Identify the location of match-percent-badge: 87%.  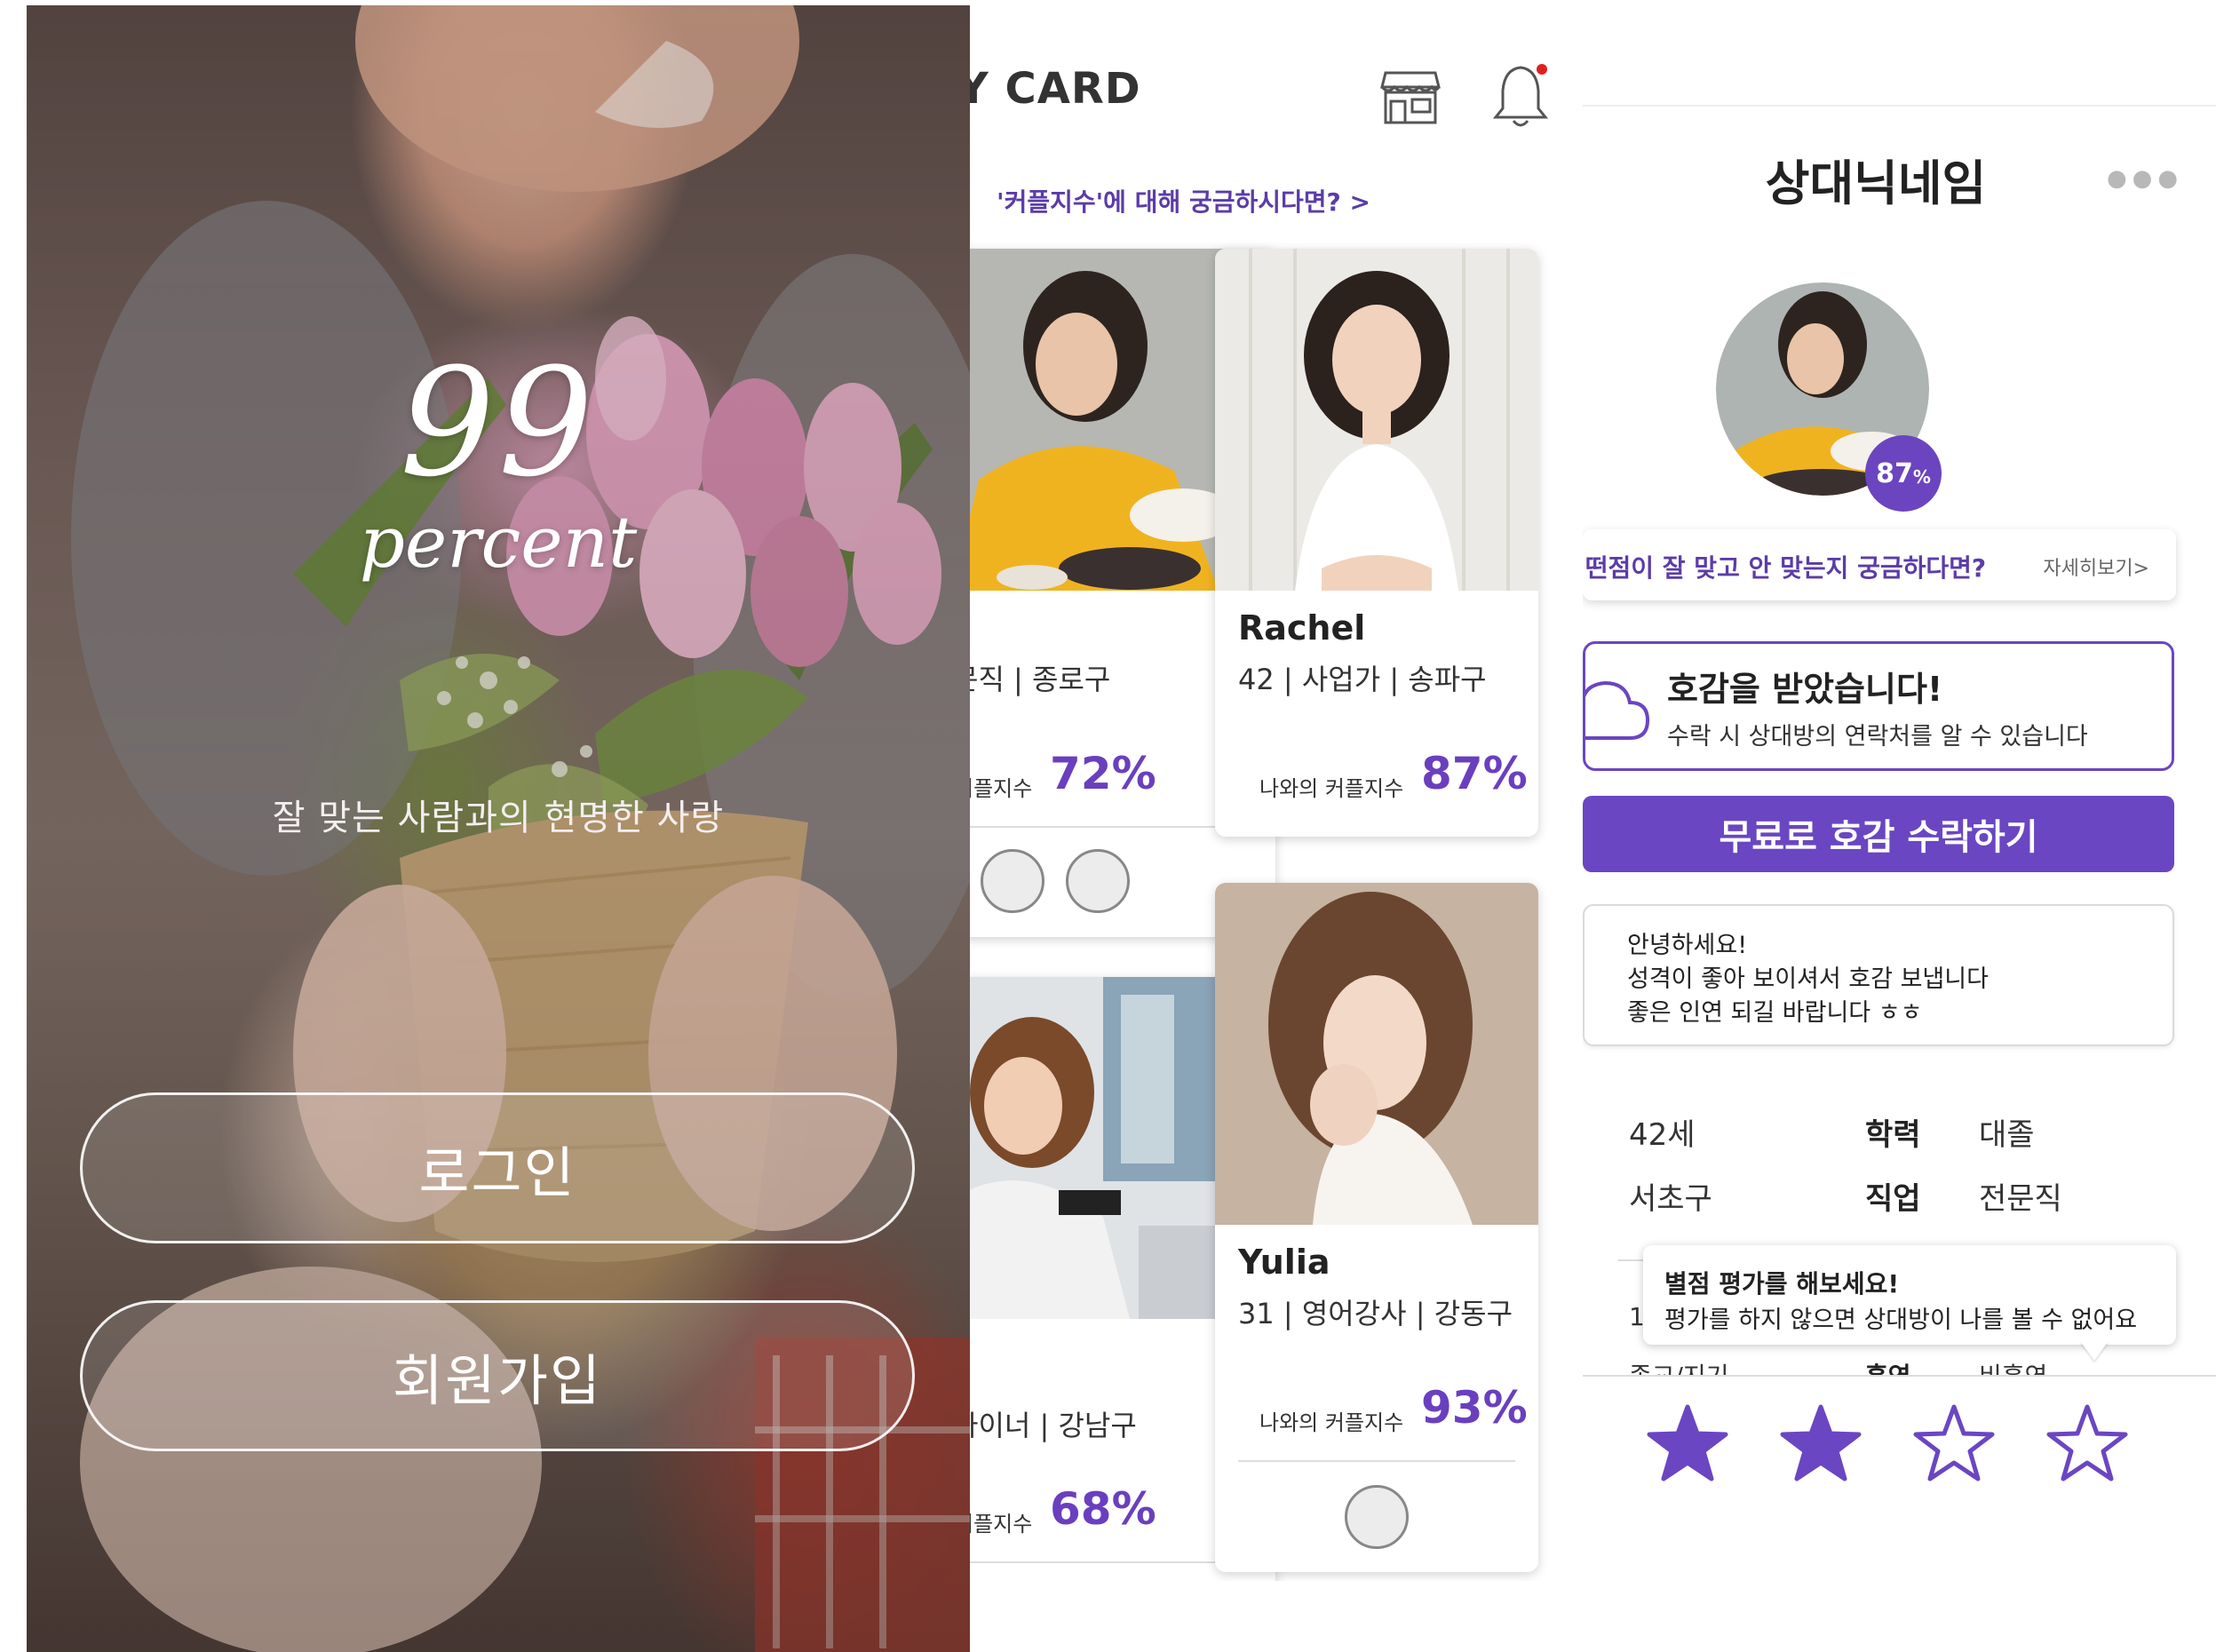
(1903, 473).